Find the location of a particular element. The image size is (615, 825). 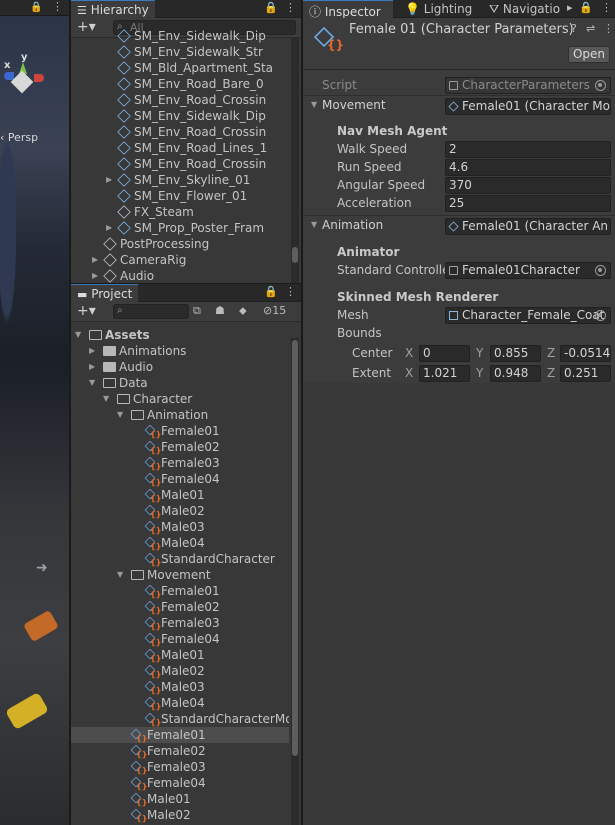

persp-label: ‹ Persp is located at coordinates (19, 137).